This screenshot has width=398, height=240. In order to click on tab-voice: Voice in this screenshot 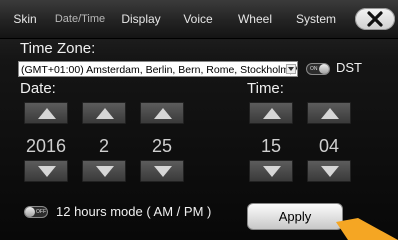, I will do `click(198, 19)`.